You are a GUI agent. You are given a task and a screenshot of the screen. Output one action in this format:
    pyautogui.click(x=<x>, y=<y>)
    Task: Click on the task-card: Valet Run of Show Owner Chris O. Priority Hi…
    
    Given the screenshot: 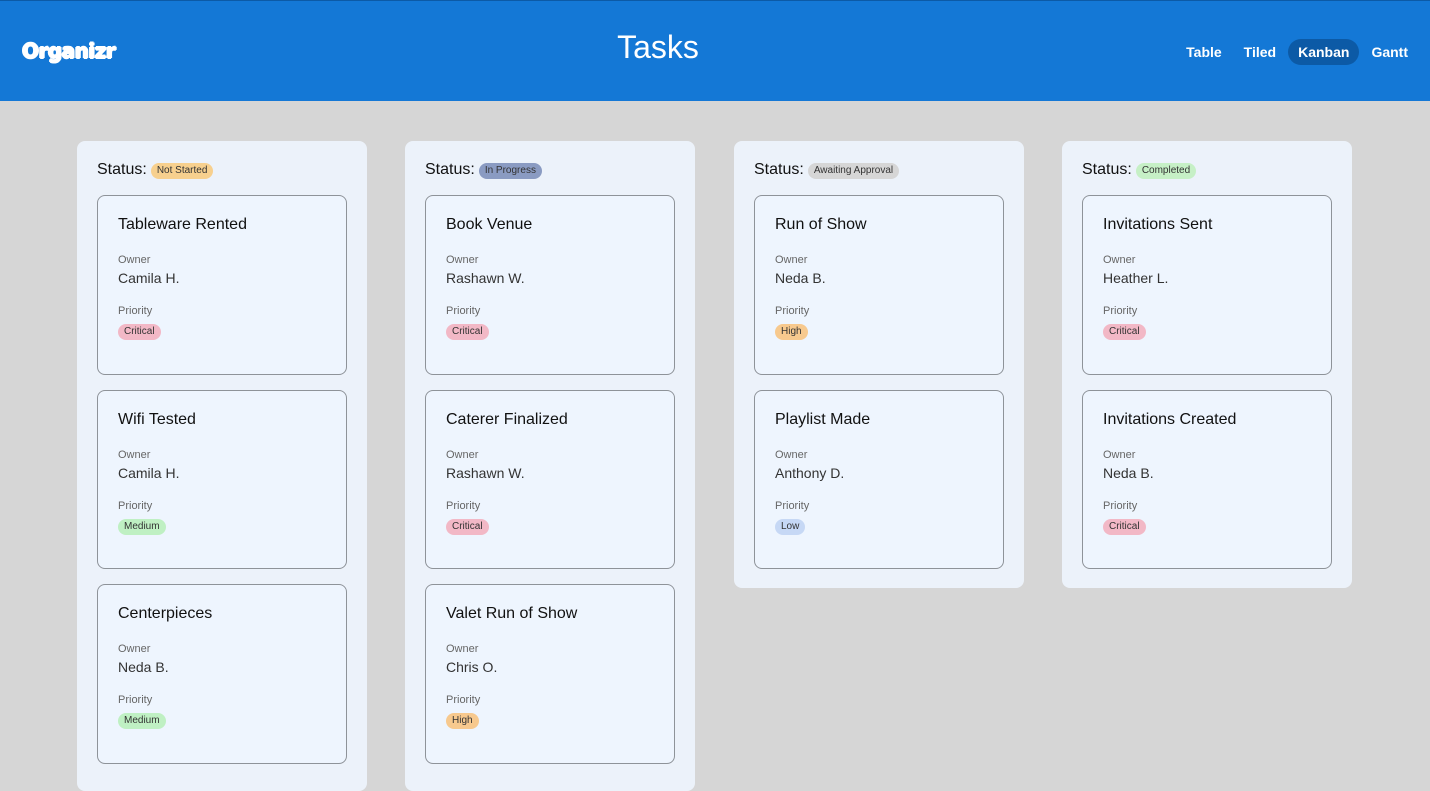 What is the action you would take?
    pyautogui.click(x=550, y=674)
    